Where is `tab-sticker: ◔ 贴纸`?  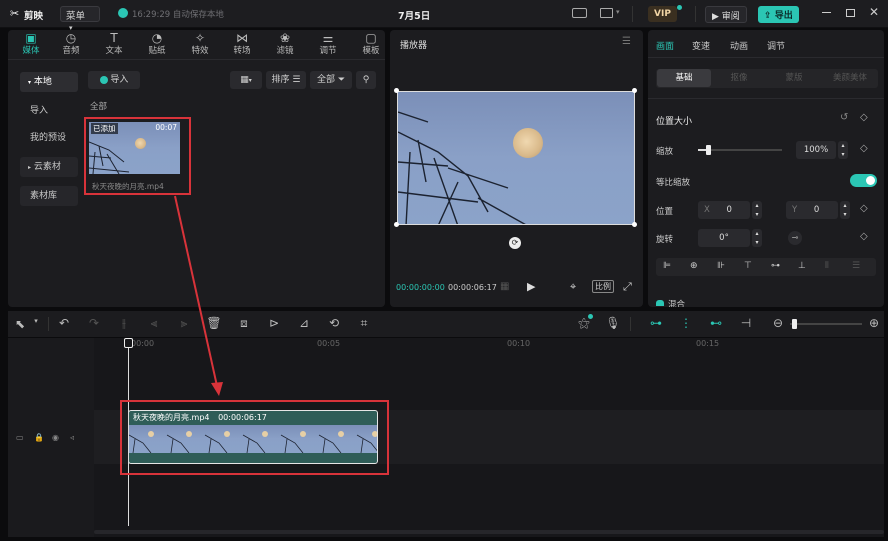
tab-sticker: ◔ 贴纸 is located at coordinates (157, 44).